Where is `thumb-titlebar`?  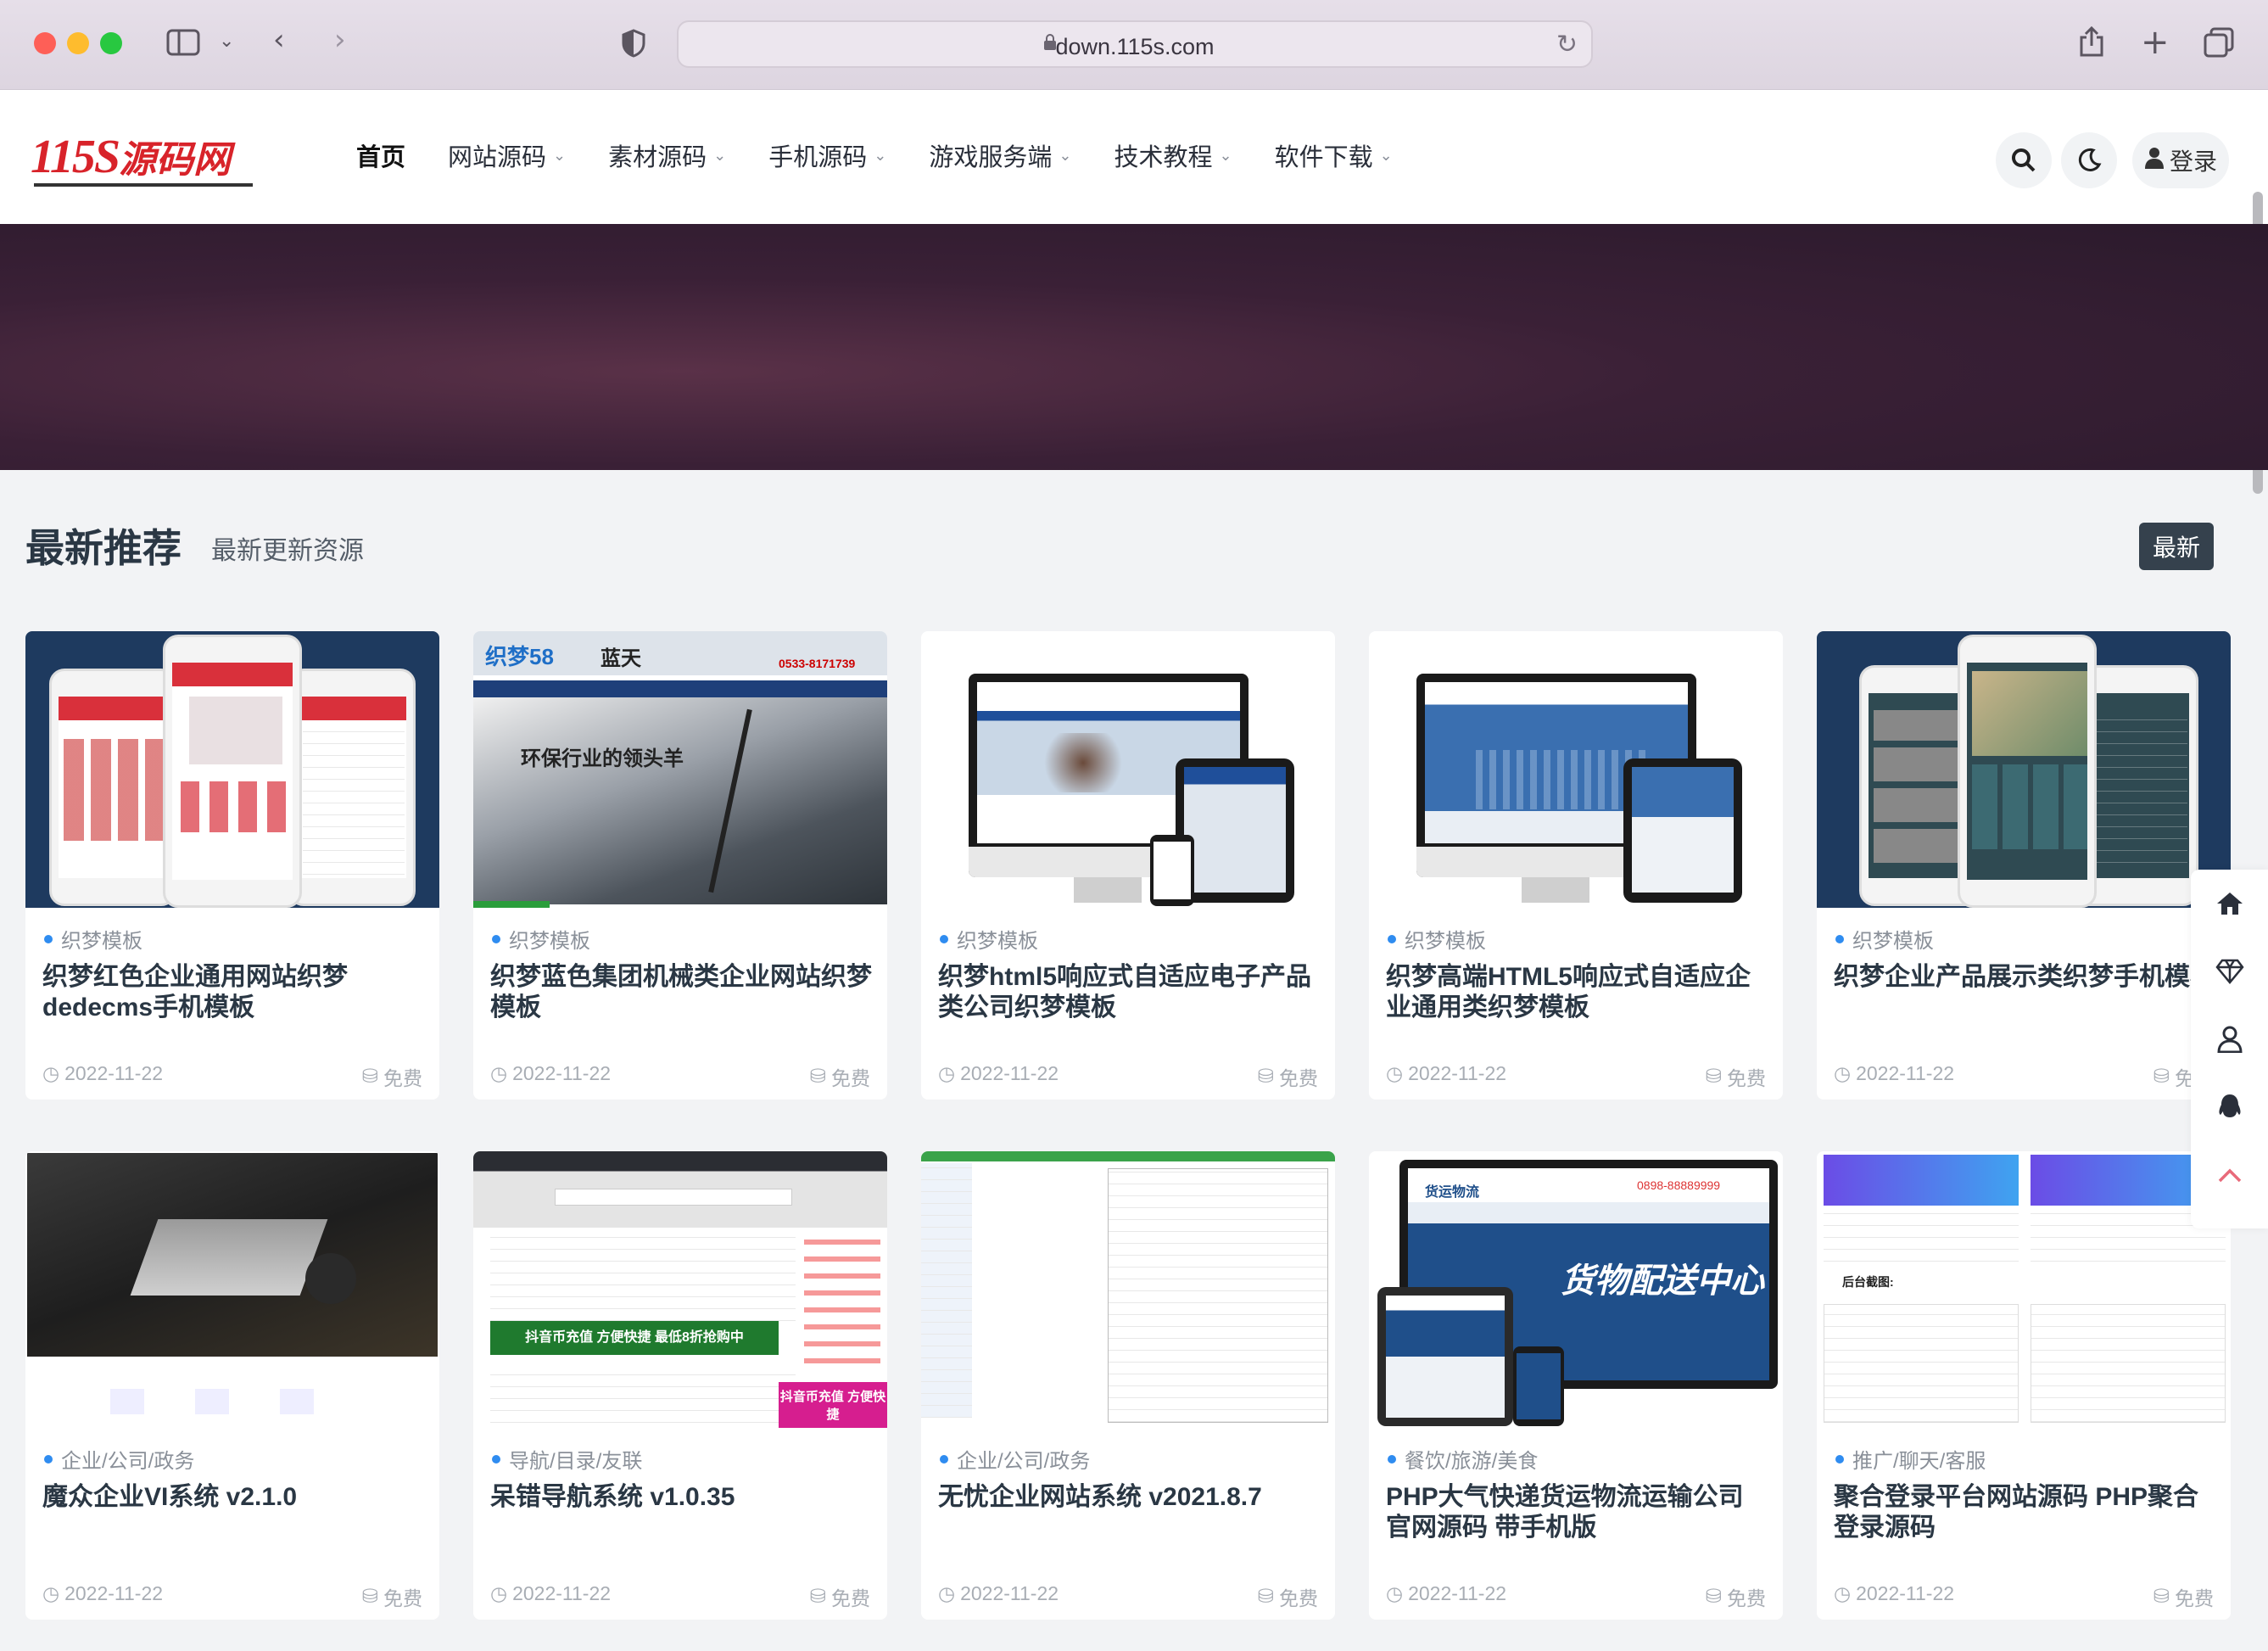 thumb-titlebar is located at coordinates (1128, 1156).